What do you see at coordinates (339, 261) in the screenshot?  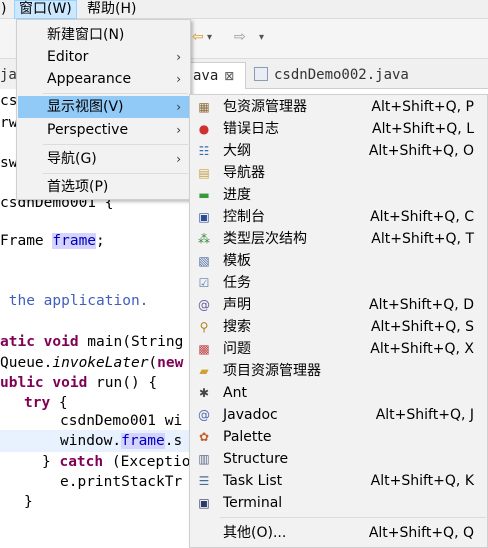 I see `view-item-templates: ▧ 模板` at bounding box center [339, 261].